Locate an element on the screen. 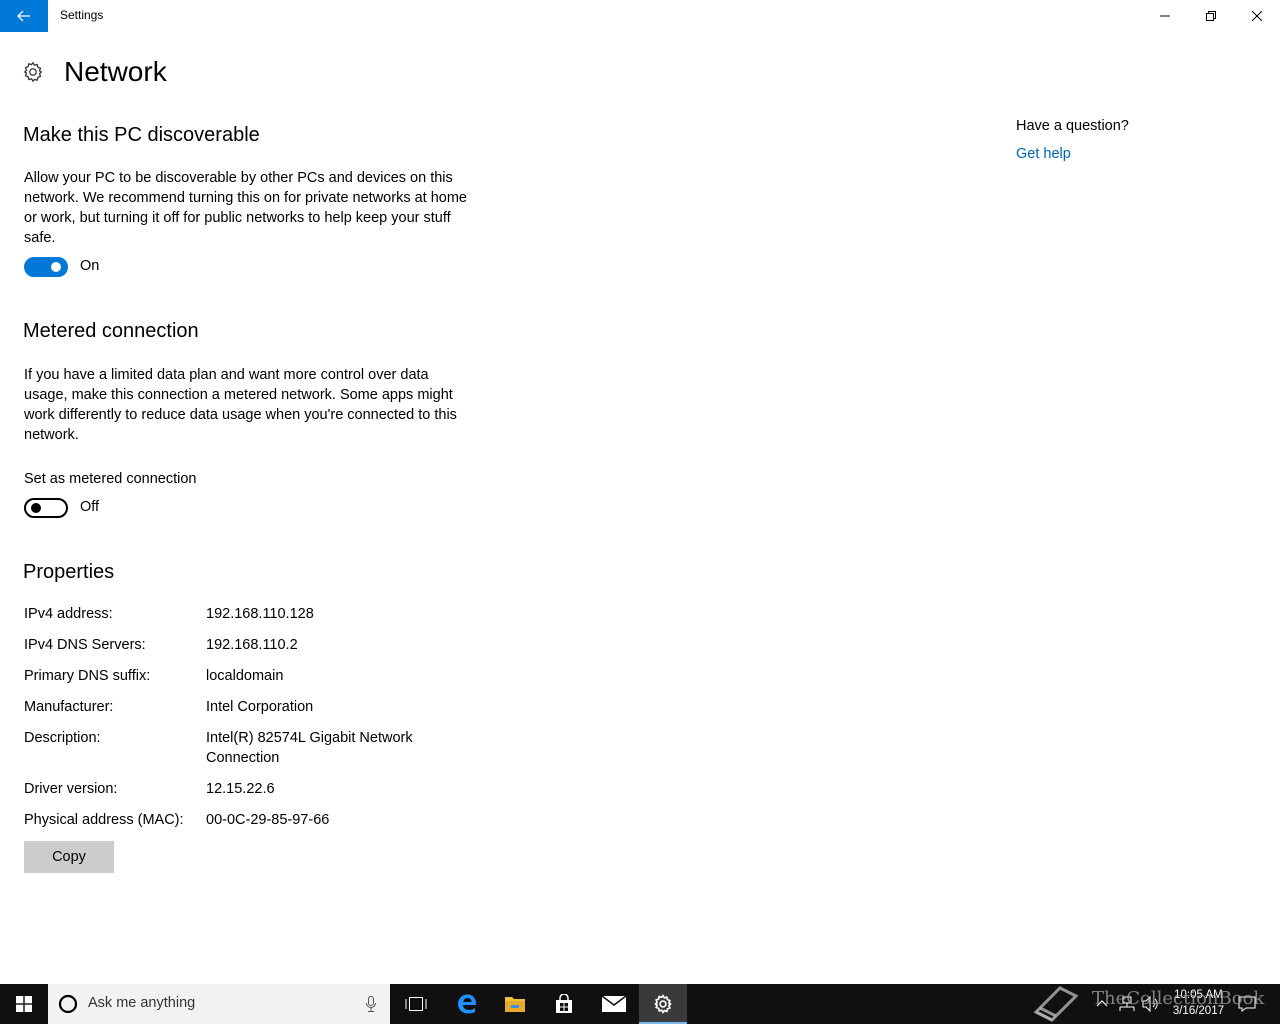 The height and width of the screenshot is (1024, 1280). driver-version-label: Driver version: is located at coordinates (71, 789).